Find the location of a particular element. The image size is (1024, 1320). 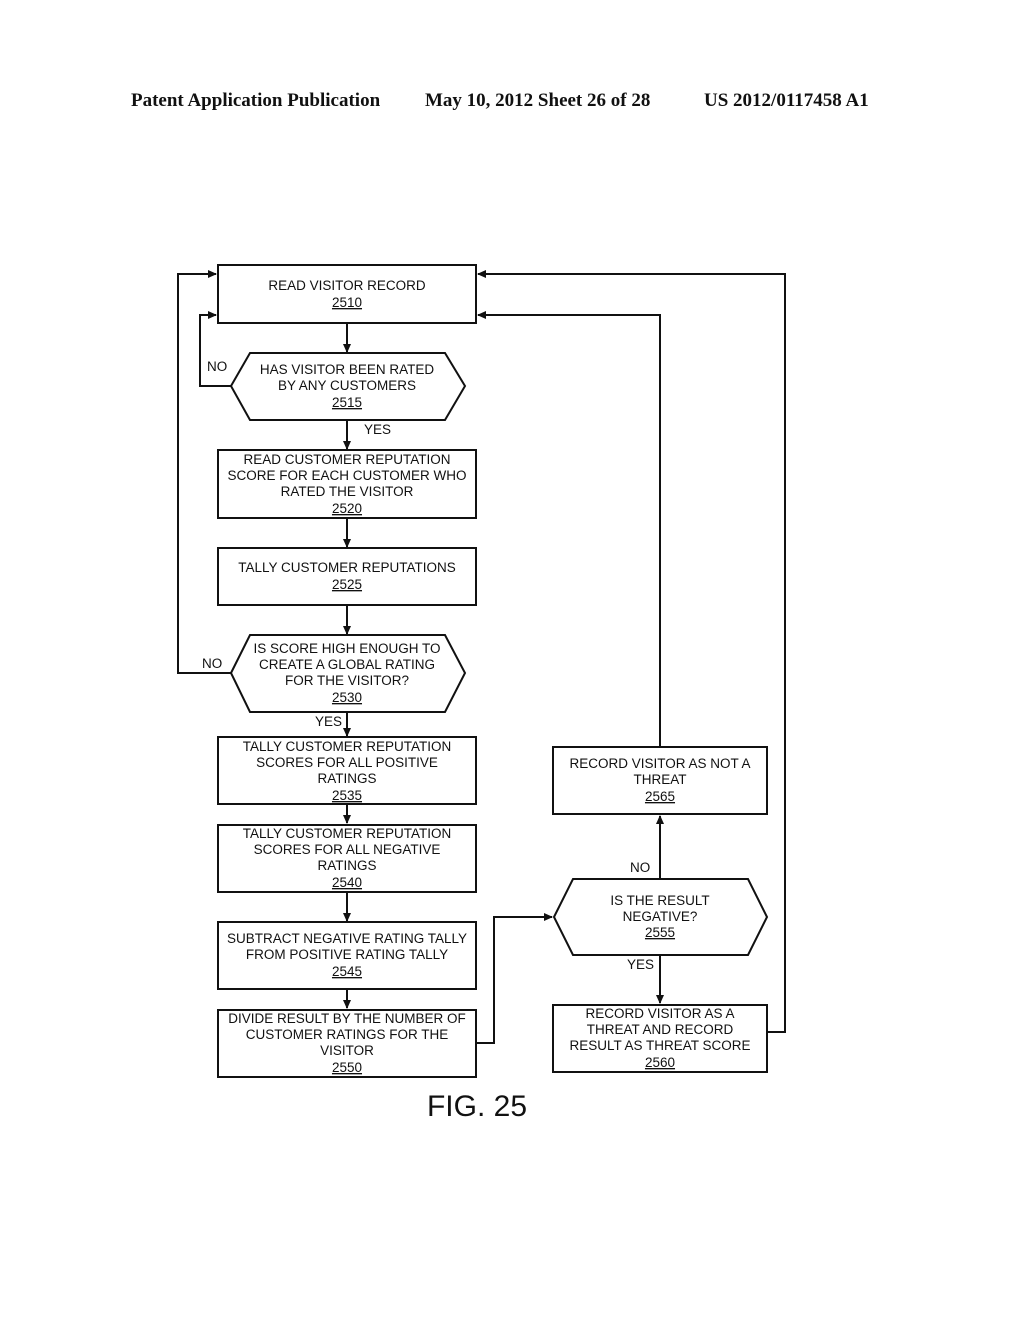

node-2520-text-1: READ CUSTOMER REPUTATION is located at coordinates (346, 459).